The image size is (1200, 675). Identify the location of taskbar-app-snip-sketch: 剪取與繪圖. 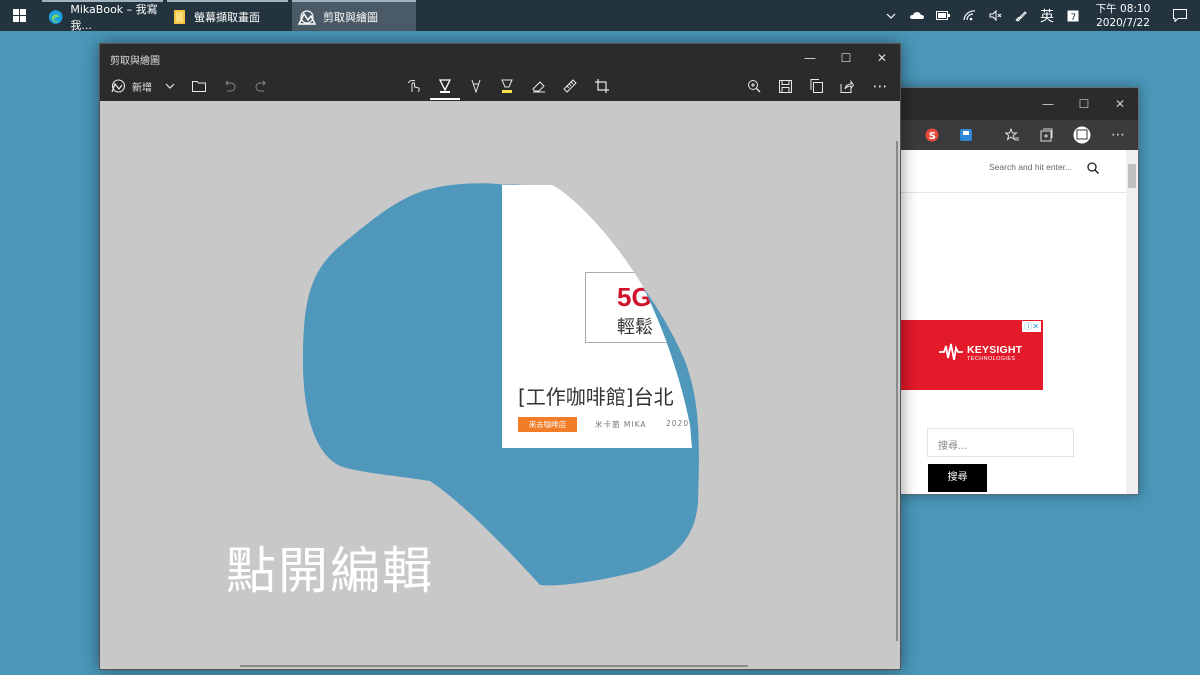
(354, 15).